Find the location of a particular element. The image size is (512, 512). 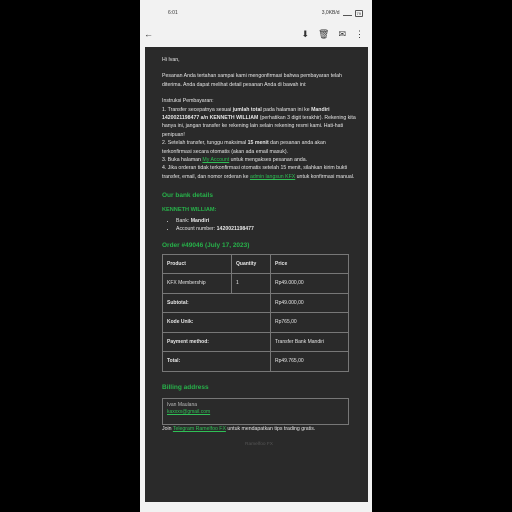

admin-link: admin langsun KFX is located at coordinates (272, 177).